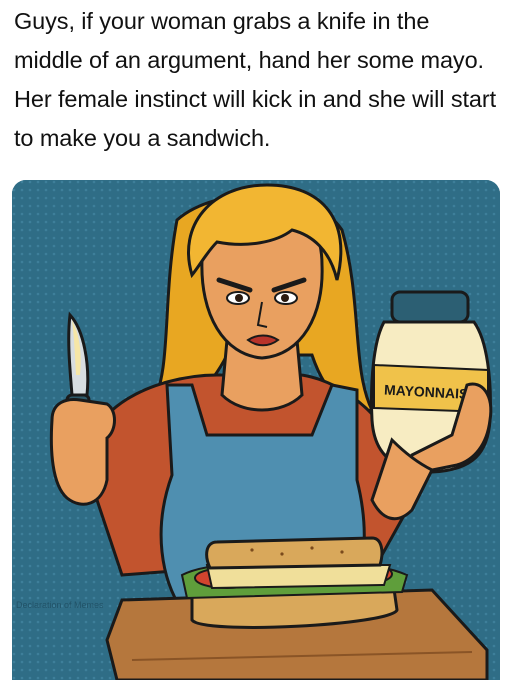 The width and height of the screenshot is (510, 680). Describe the element at coordinates (294, 582) in the screenshot. I see `sandwich` at that location.